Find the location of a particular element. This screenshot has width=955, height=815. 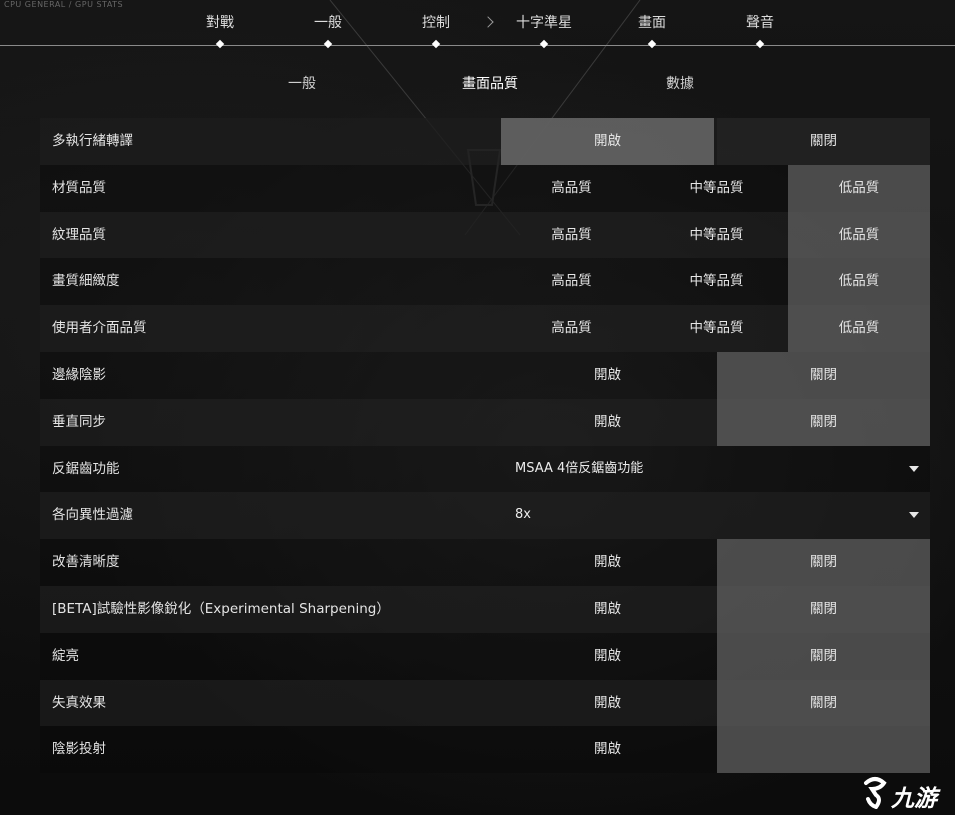

setting-label: 紋理品質 is located at coordinates (79, 234).